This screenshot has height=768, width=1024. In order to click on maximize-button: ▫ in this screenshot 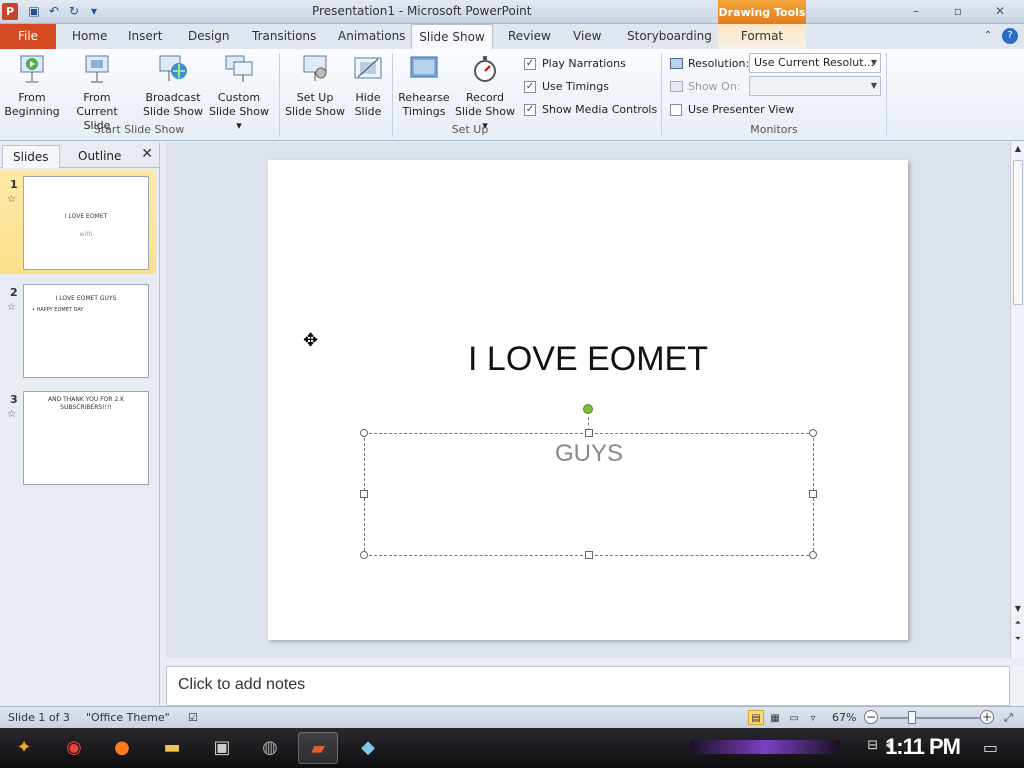, I will do `click(958, 12)`.